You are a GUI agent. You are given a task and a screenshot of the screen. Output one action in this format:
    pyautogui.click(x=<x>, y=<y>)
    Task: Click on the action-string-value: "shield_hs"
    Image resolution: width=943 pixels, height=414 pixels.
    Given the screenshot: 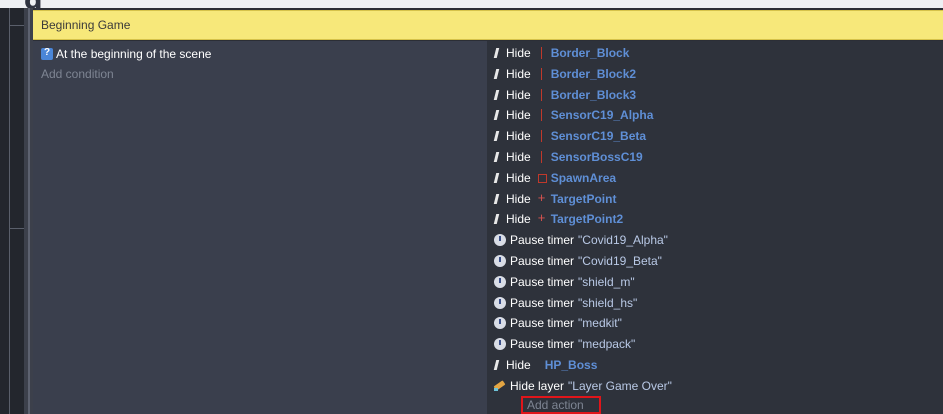 What is the action you would take?
    pyautogui.click(x=608, y=302)
    